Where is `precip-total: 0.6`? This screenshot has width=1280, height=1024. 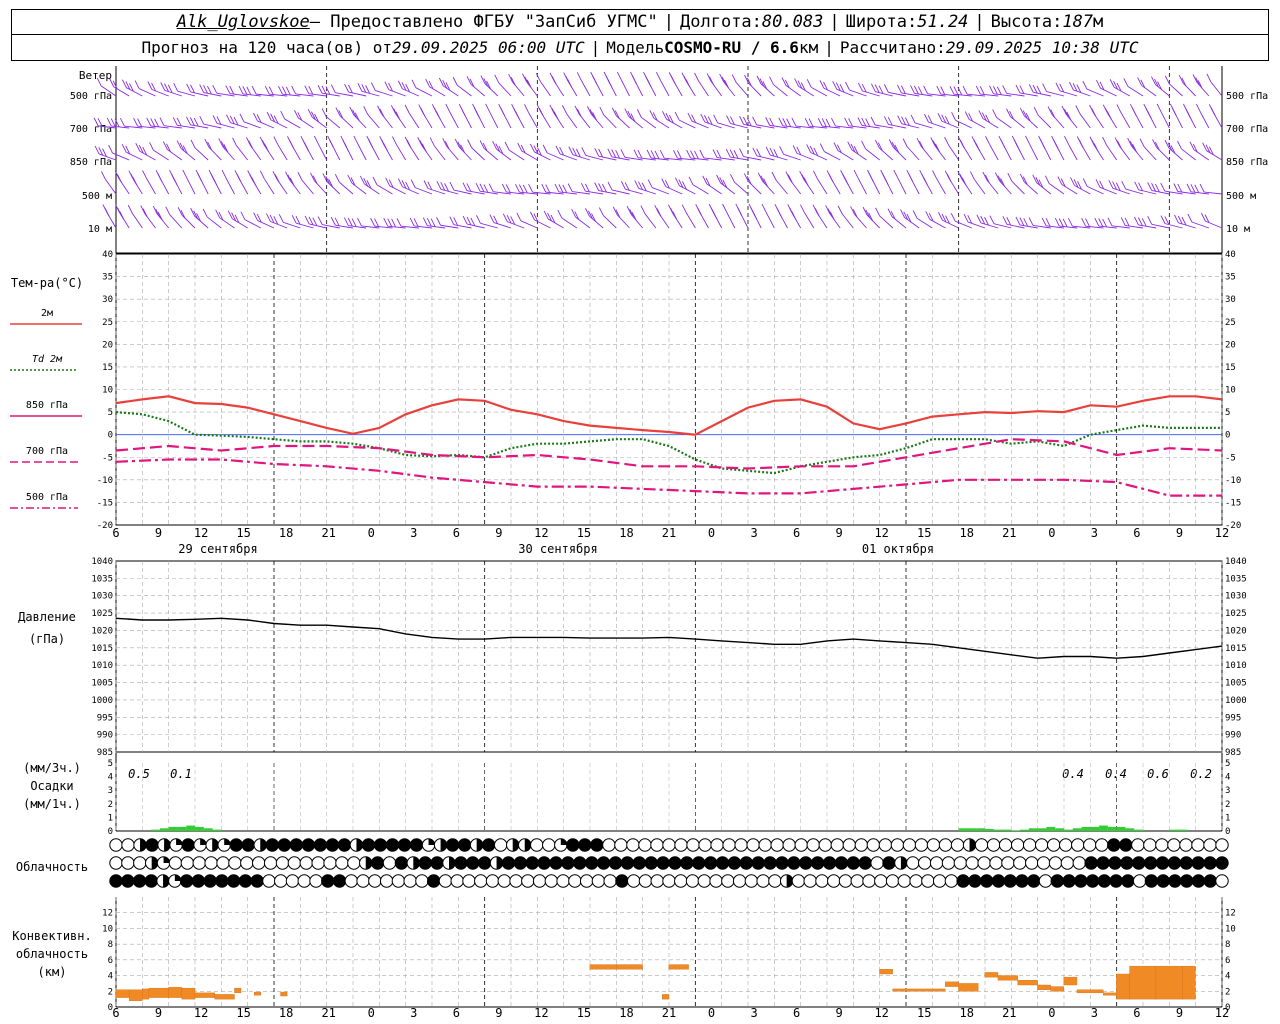 precip-total: 0.6 is located at coordinates (1158, 774).